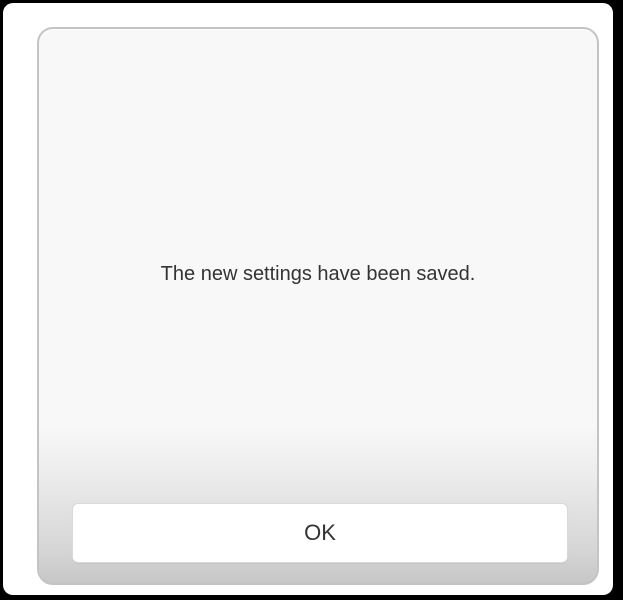 Image resolution: width=623 pixels, height=600 pixels. I want to click on ok-button: OK, so click(320, 533).